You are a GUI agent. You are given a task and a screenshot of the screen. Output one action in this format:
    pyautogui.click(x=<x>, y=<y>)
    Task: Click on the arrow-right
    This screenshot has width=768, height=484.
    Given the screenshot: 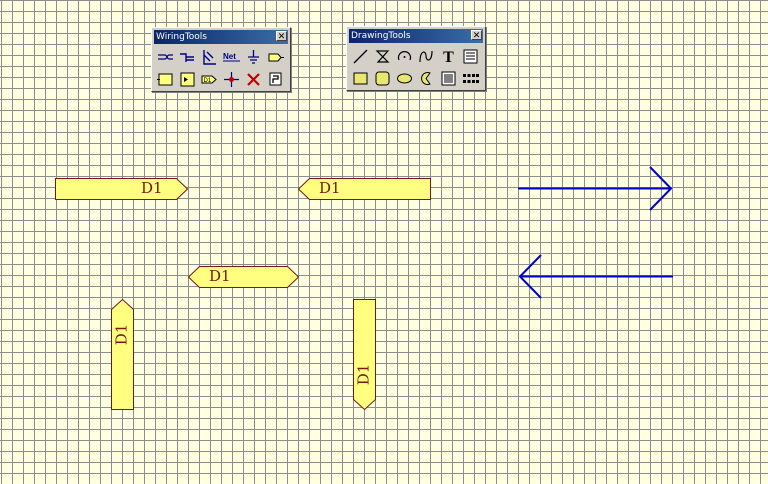 What is the action you would take?
    pyautogui.click(x=596, y=189)
    